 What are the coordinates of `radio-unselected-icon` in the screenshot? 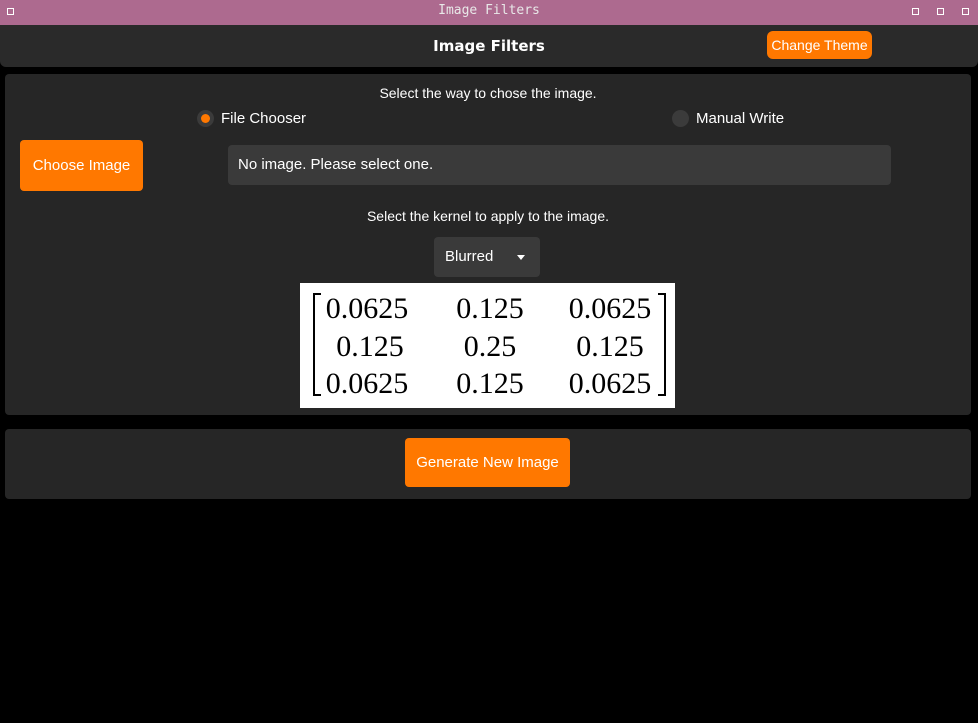 It's located at (680, 118).